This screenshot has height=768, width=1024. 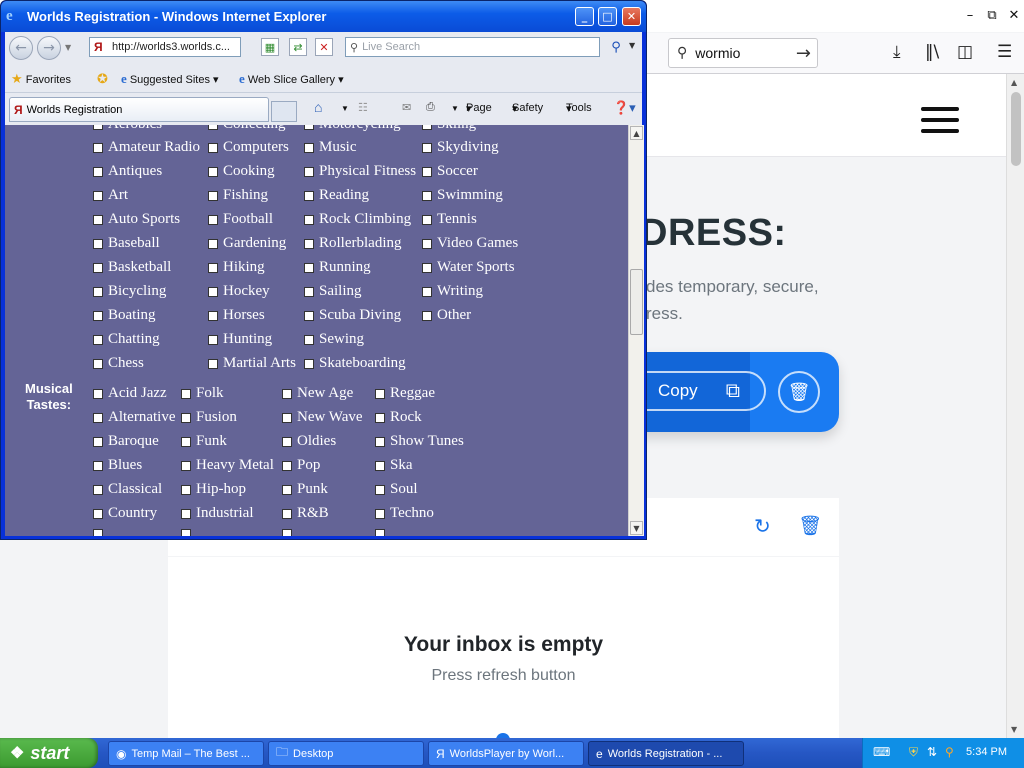 I want to click on scroll-up-icon: ▲, so click(x=1014, y=82).